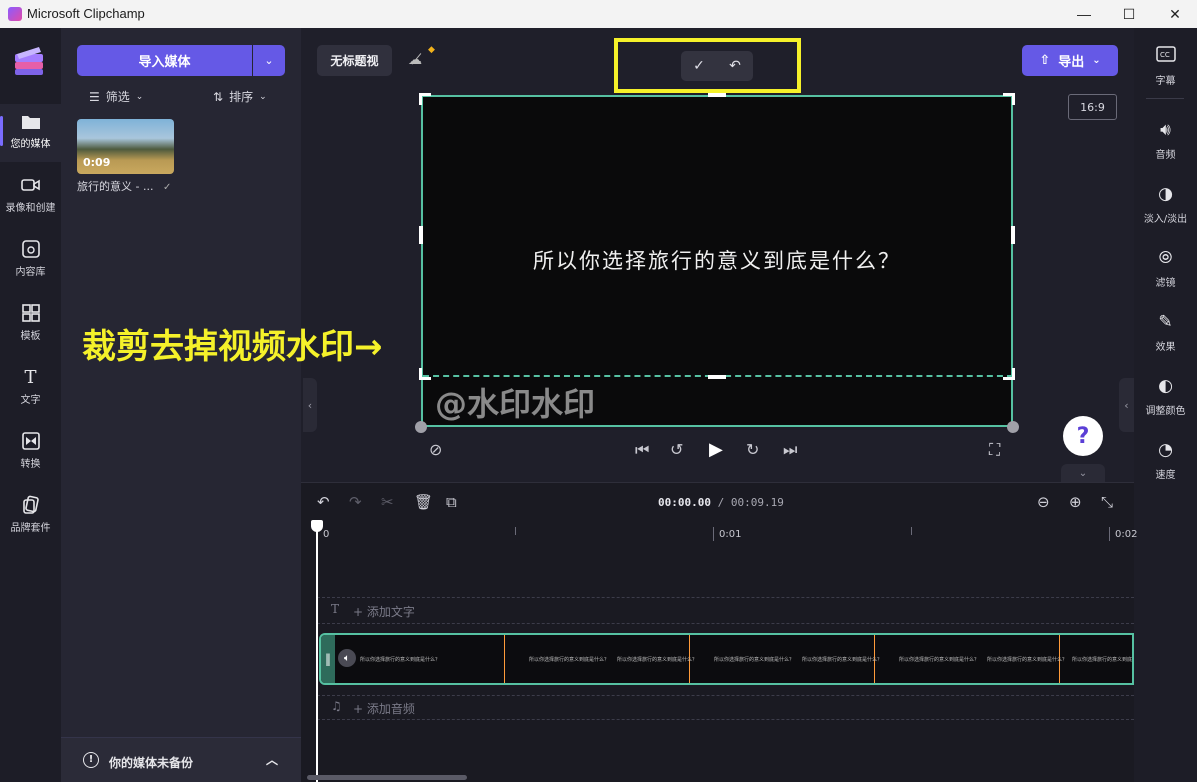 The image size is (1197, 782). Describe the element at coordinates (323, 502) in the screenshot. I see `undo-icon: ↶` at that location.